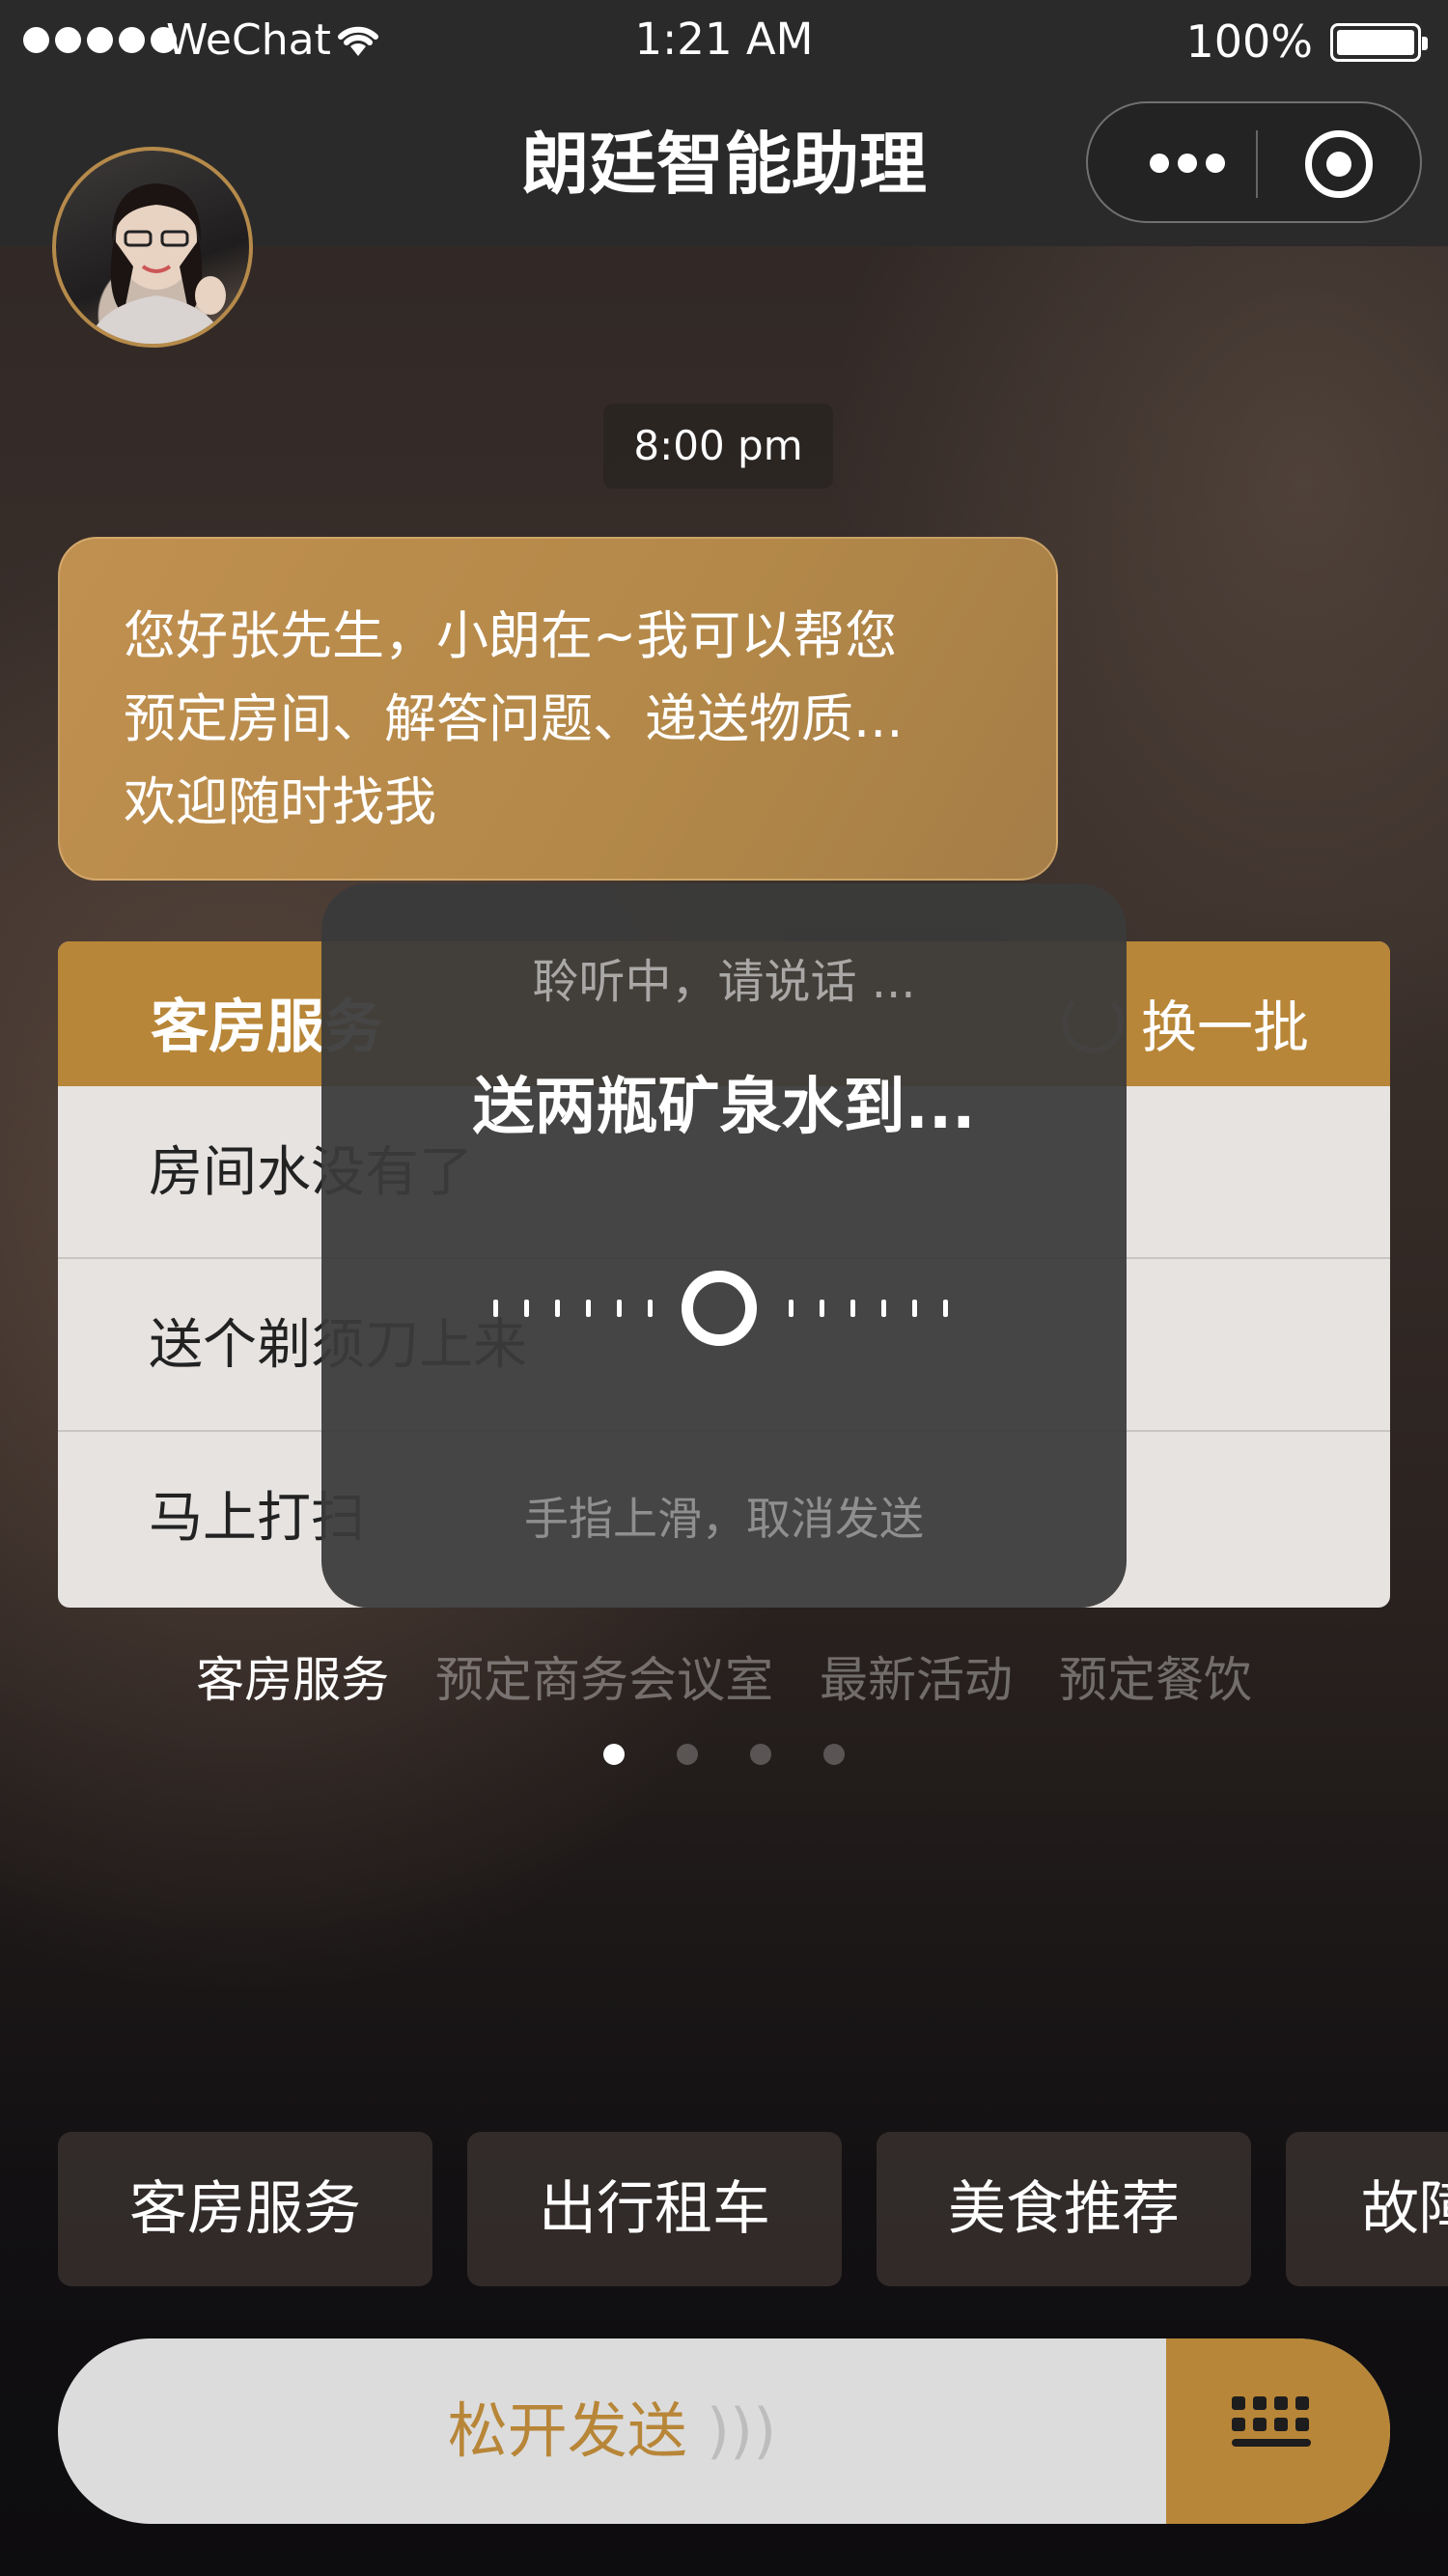 Image resolution: width=1448 pixels, height=2576 pixels. Describe the element at coordinates (724, 1519) in the screenshot. I see `cancel-hint: 手指上滑，取消发送` at that location.